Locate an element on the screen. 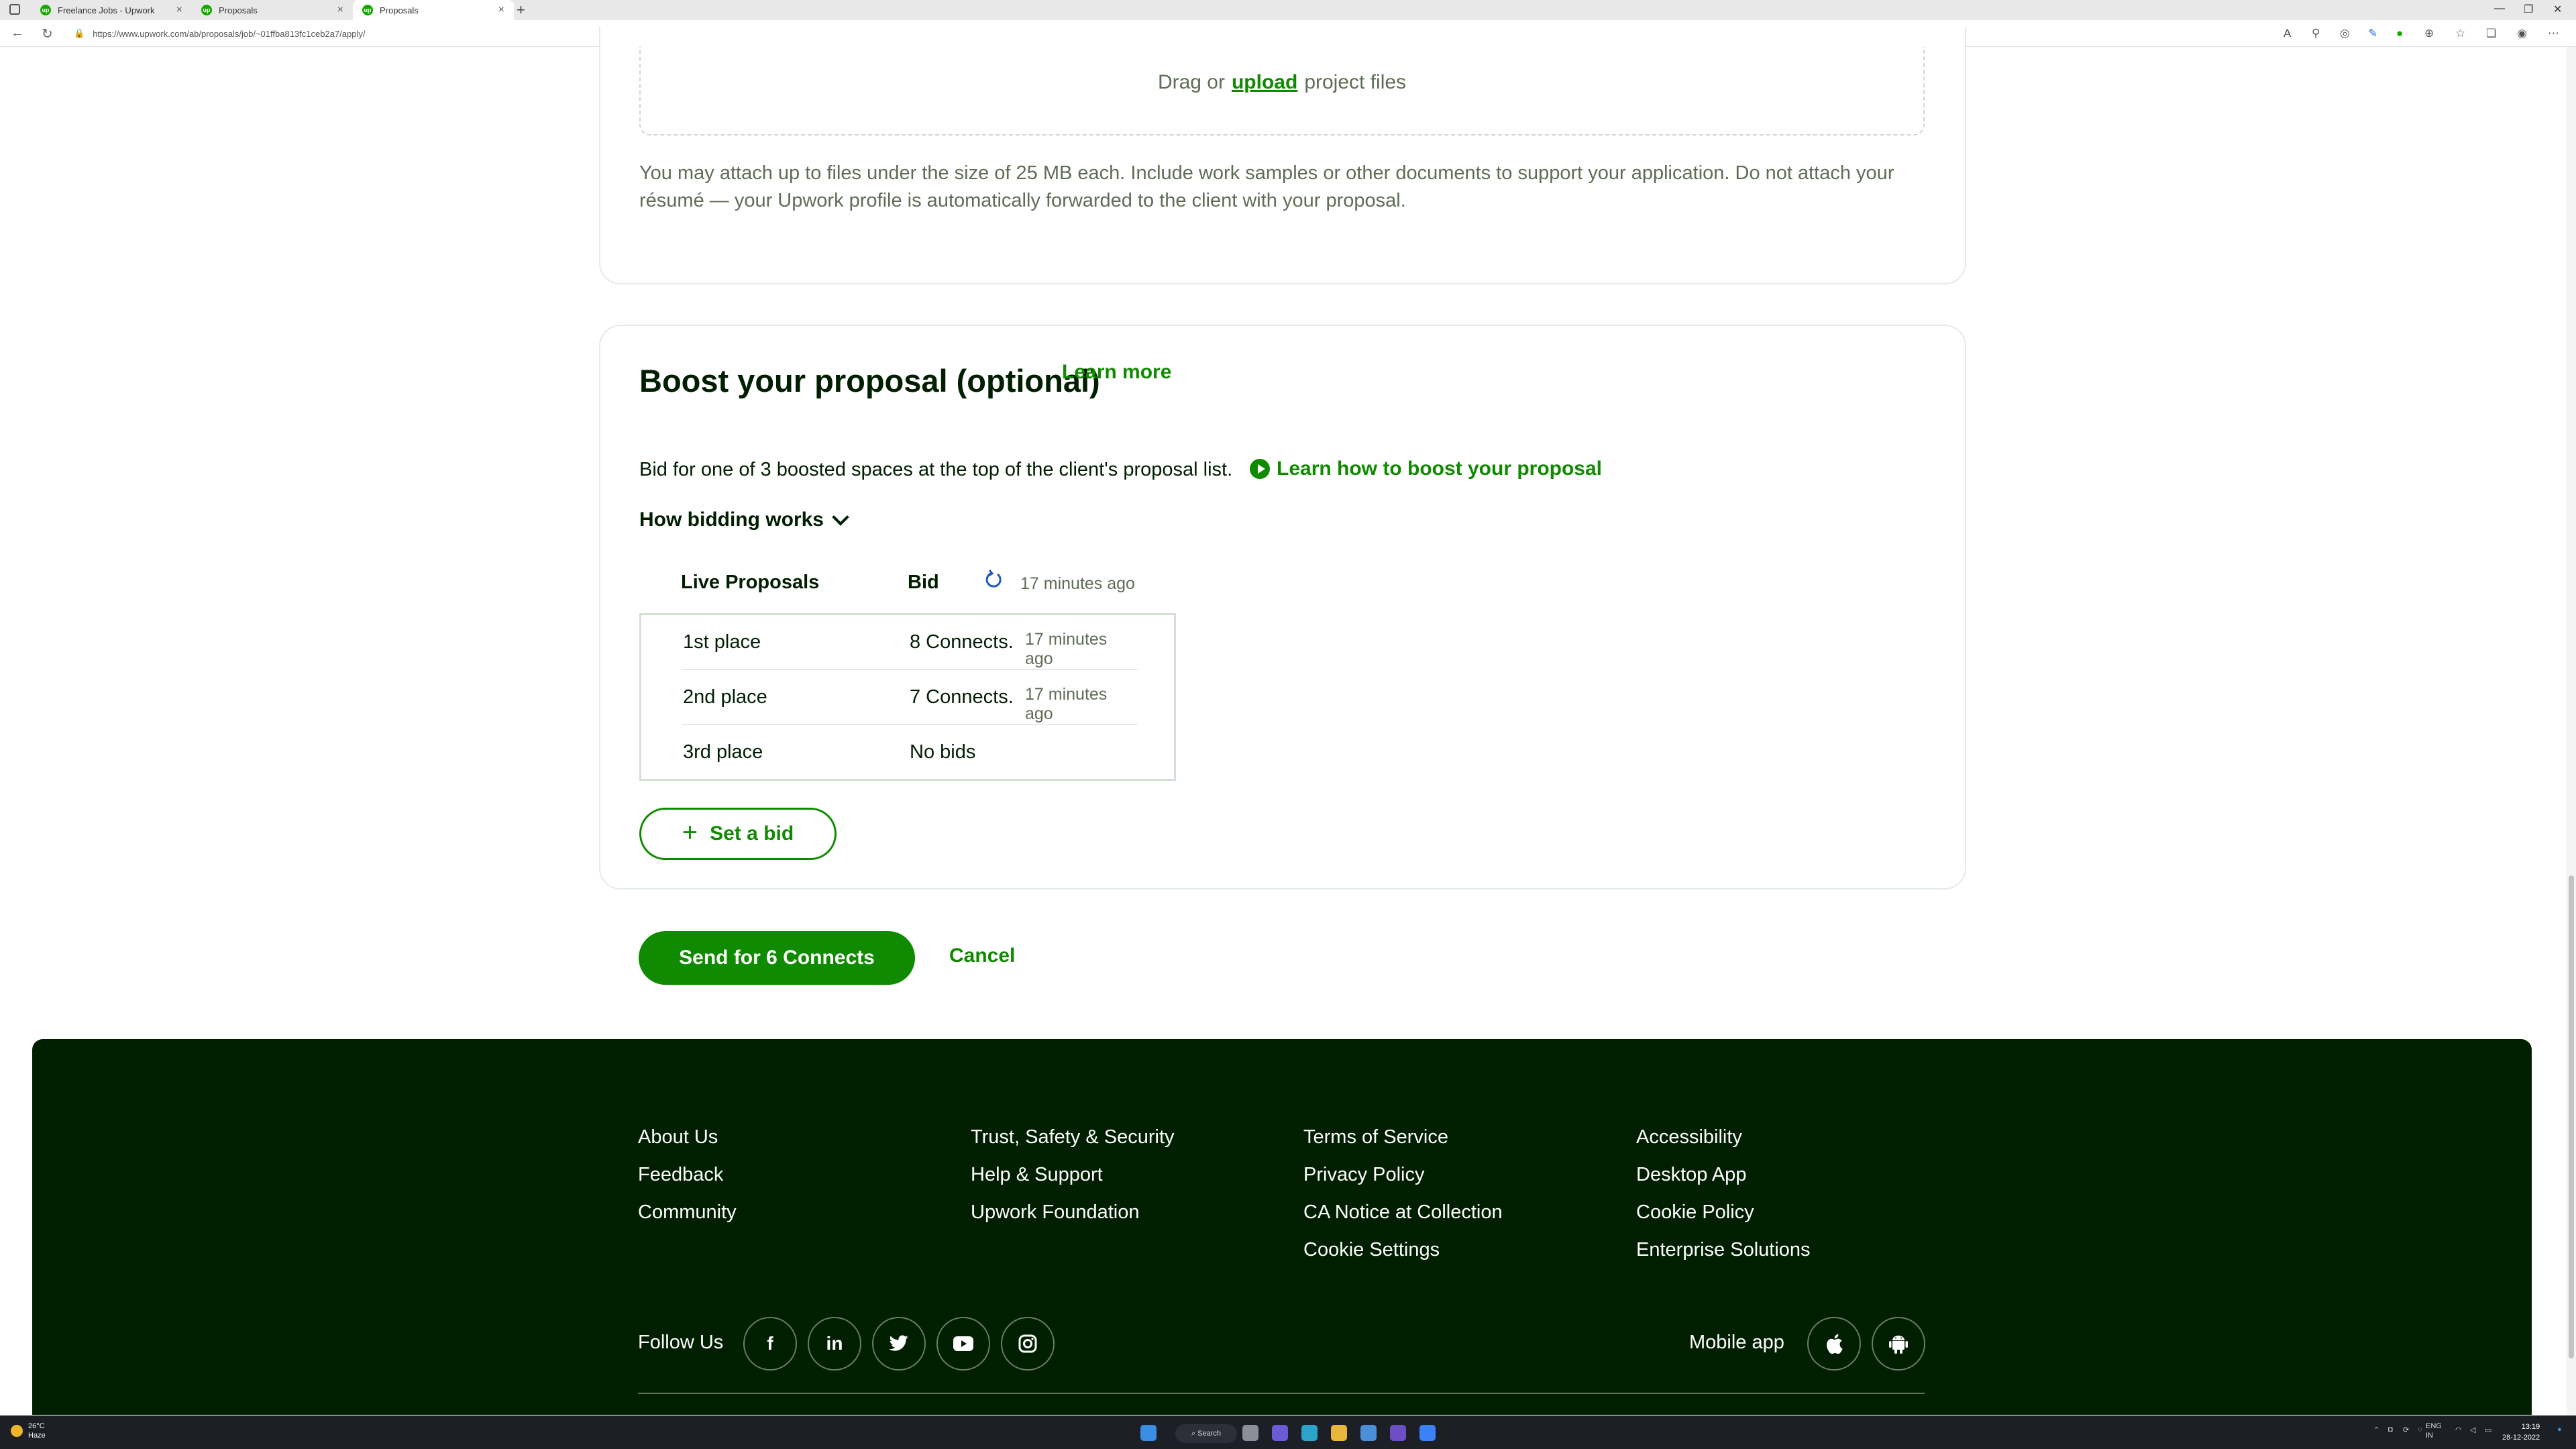 Image resolution: width=2576 pixels, height=1449 pixels. footer-link-trust-safety: Trust, Safety & Security is located at coordinates (1073, 1142).